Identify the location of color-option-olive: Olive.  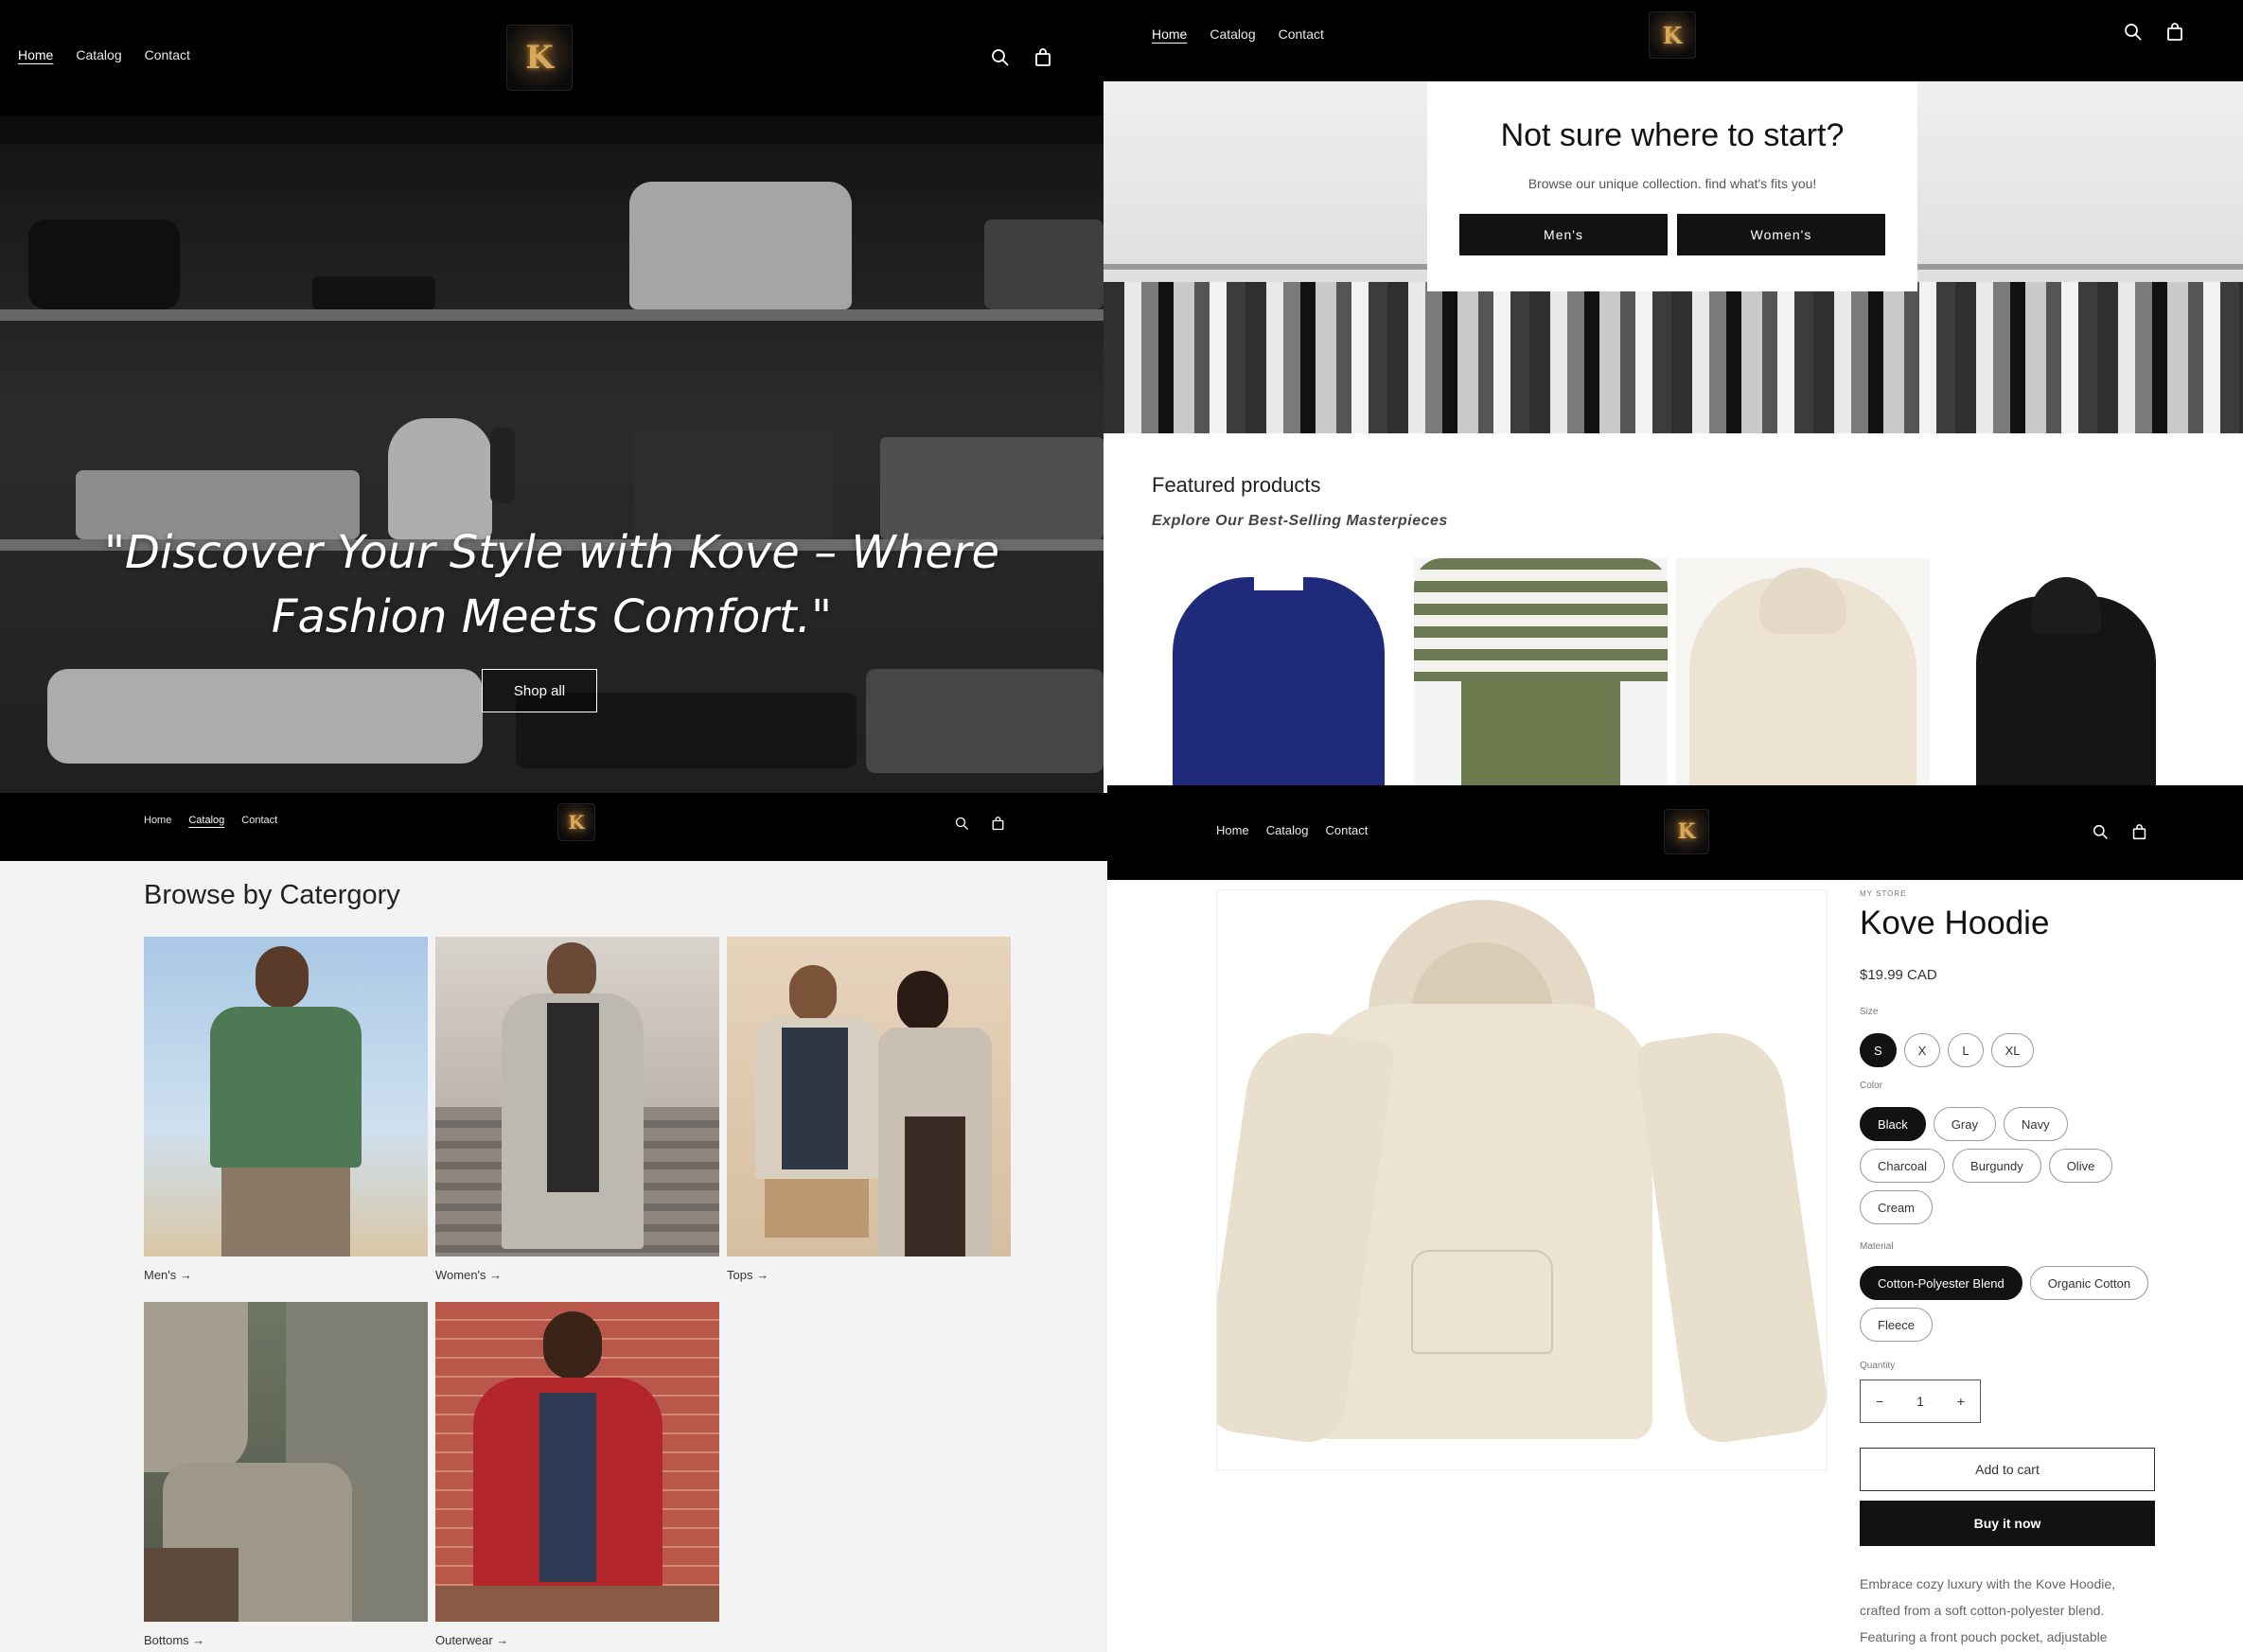
(2080, 1166).